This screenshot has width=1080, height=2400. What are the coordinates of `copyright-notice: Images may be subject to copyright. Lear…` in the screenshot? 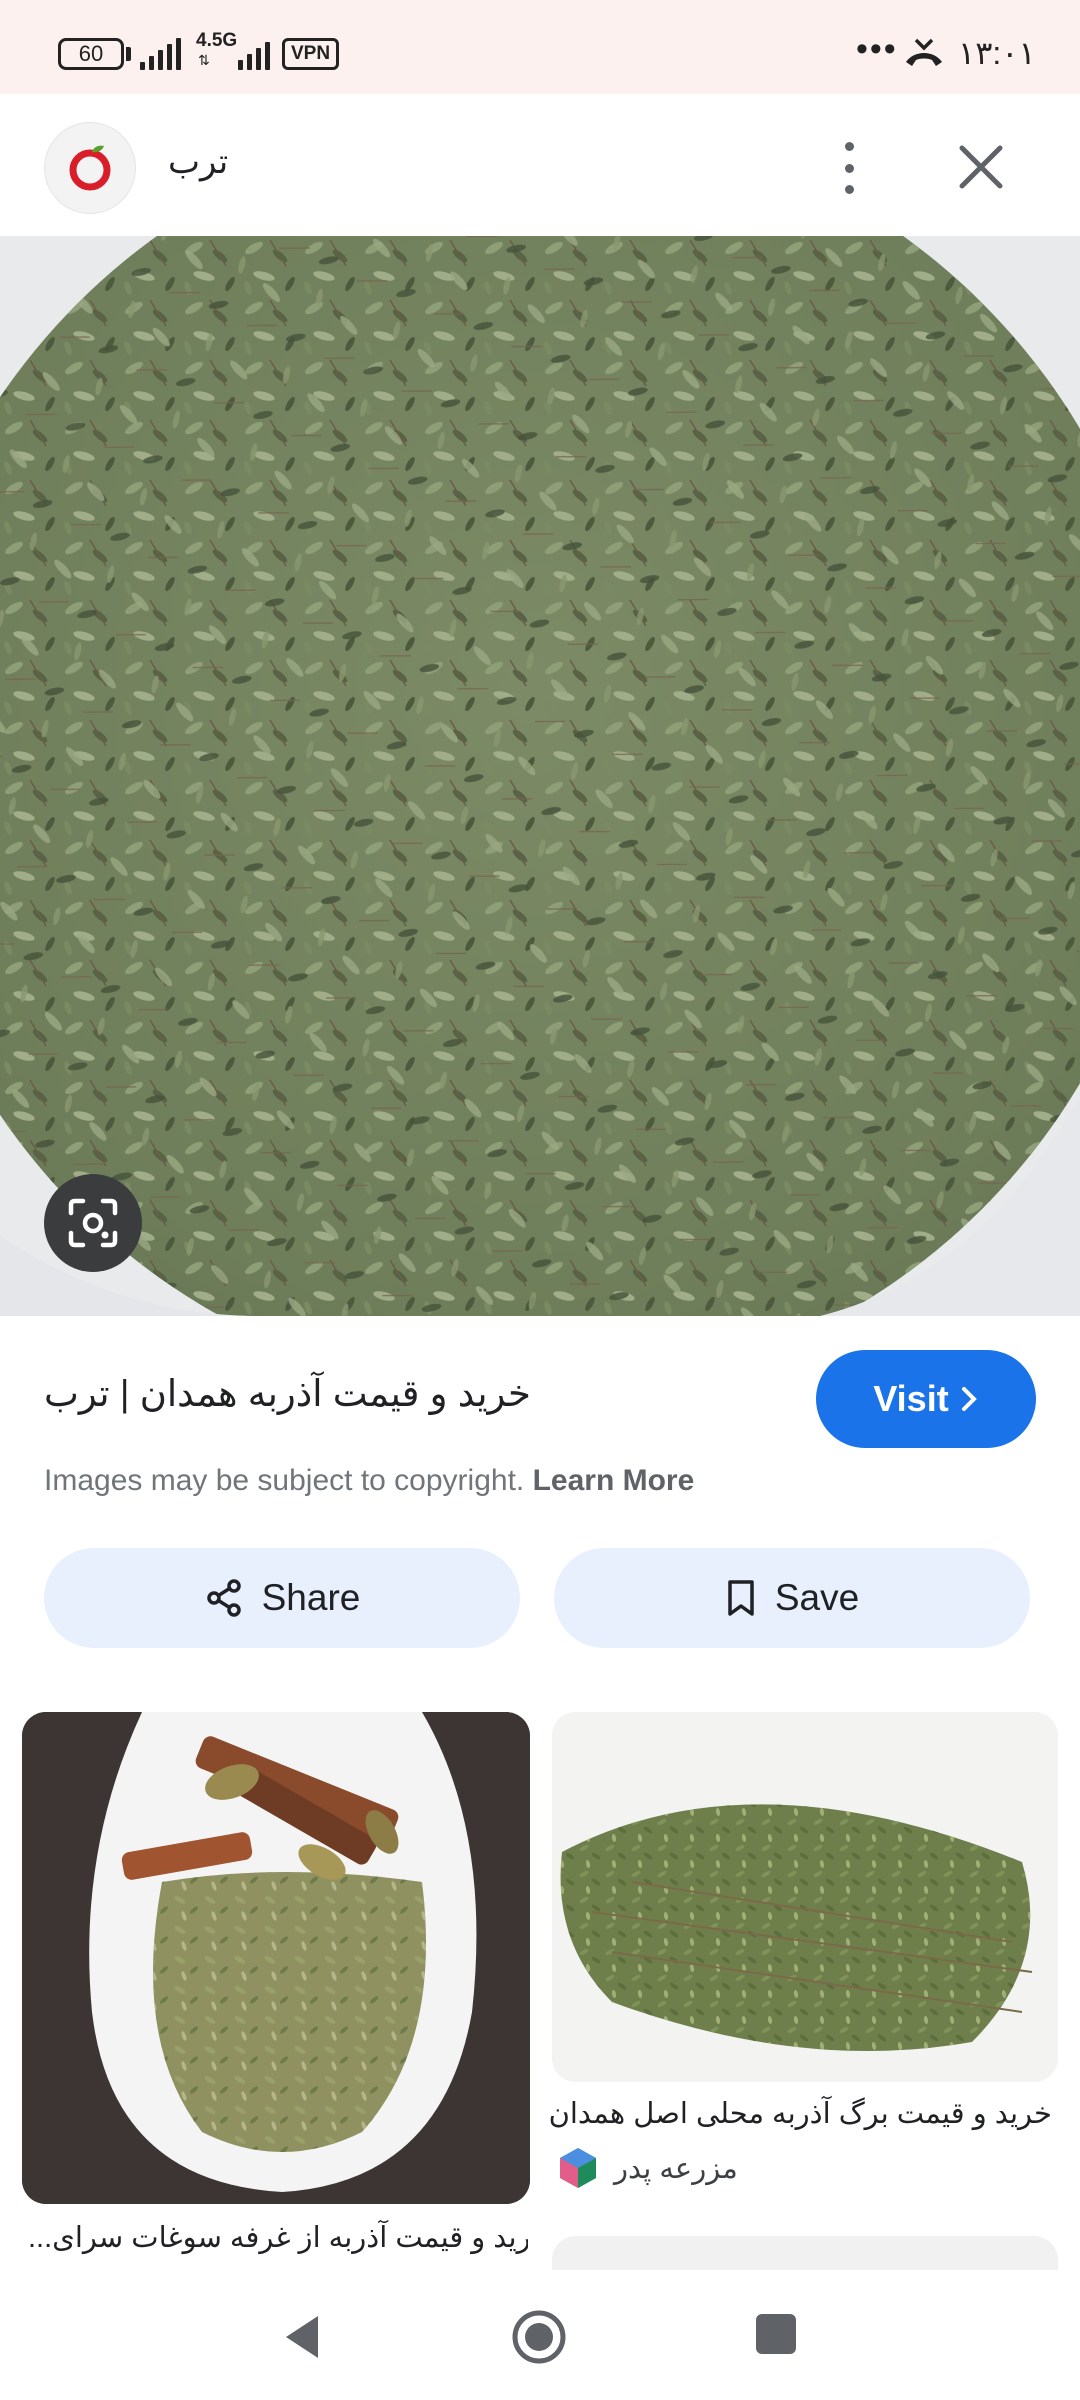 It's located at (369, 1481).